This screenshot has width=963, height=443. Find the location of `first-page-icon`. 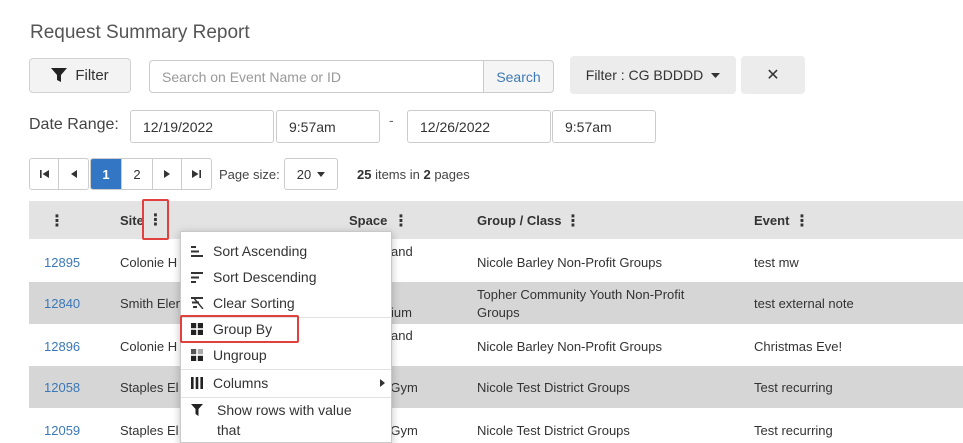

first-page-icon is located at coordinates (44, 174).